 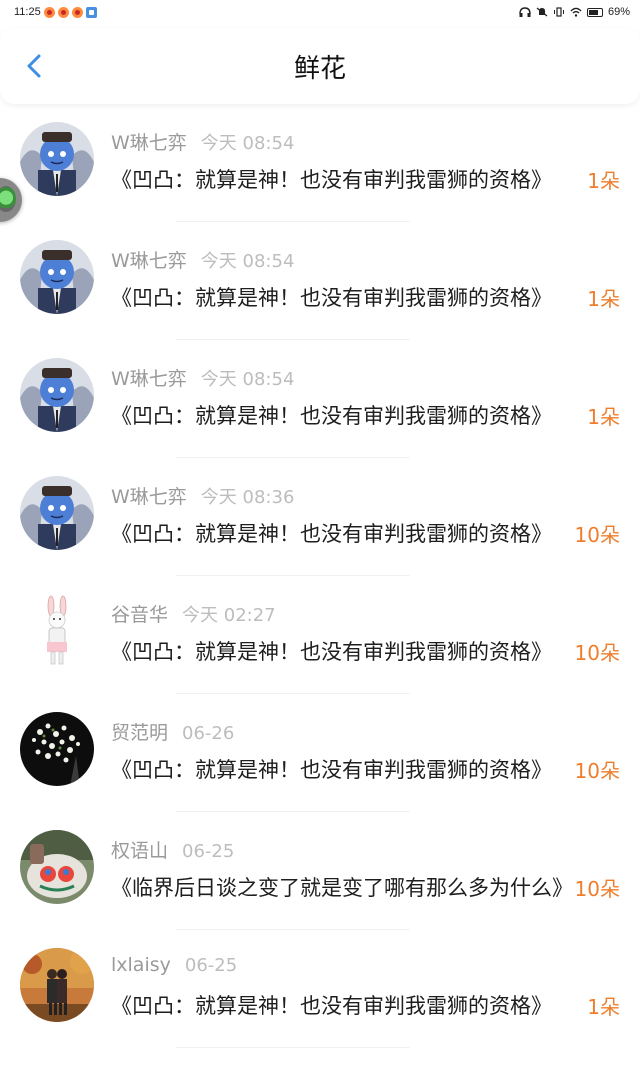 I want to click on chevron-left-icon, so click(x=34, y=66).